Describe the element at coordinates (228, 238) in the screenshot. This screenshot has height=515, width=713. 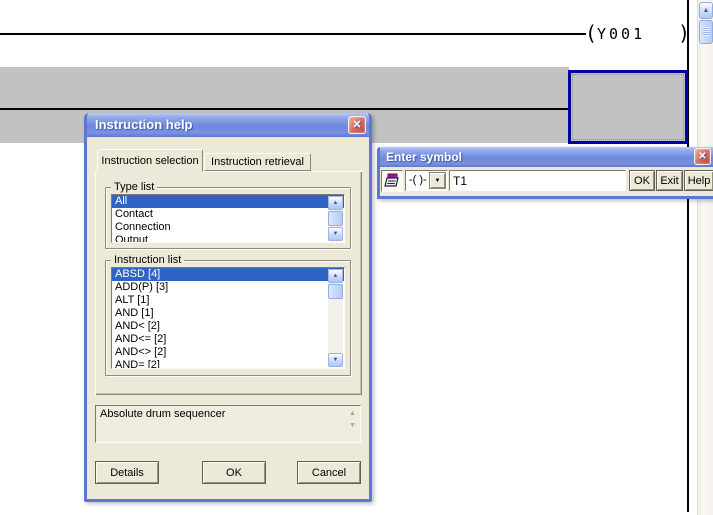
I see `list-item: Output` at that location.